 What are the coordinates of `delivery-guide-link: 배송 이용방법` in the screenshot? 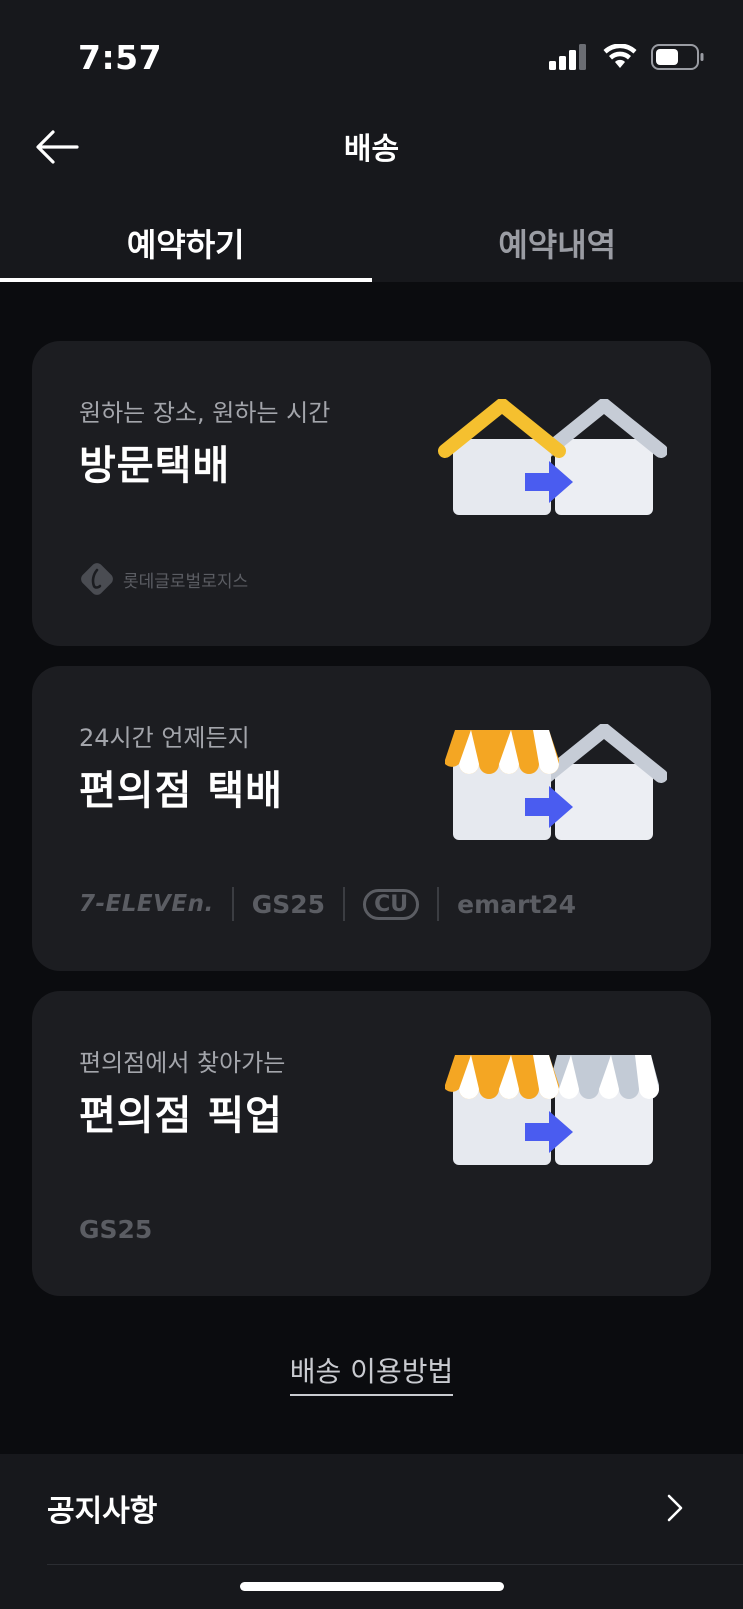 It's located at (371, 1375).